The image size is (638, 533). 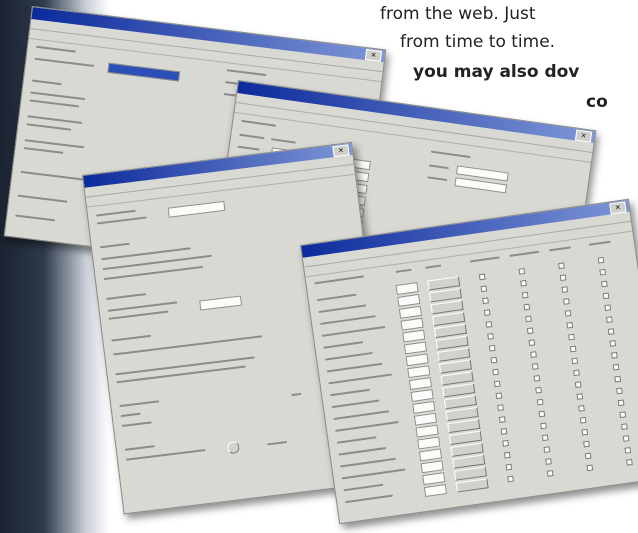 I want to click on dropdown-field, so click(x=144, y=72).